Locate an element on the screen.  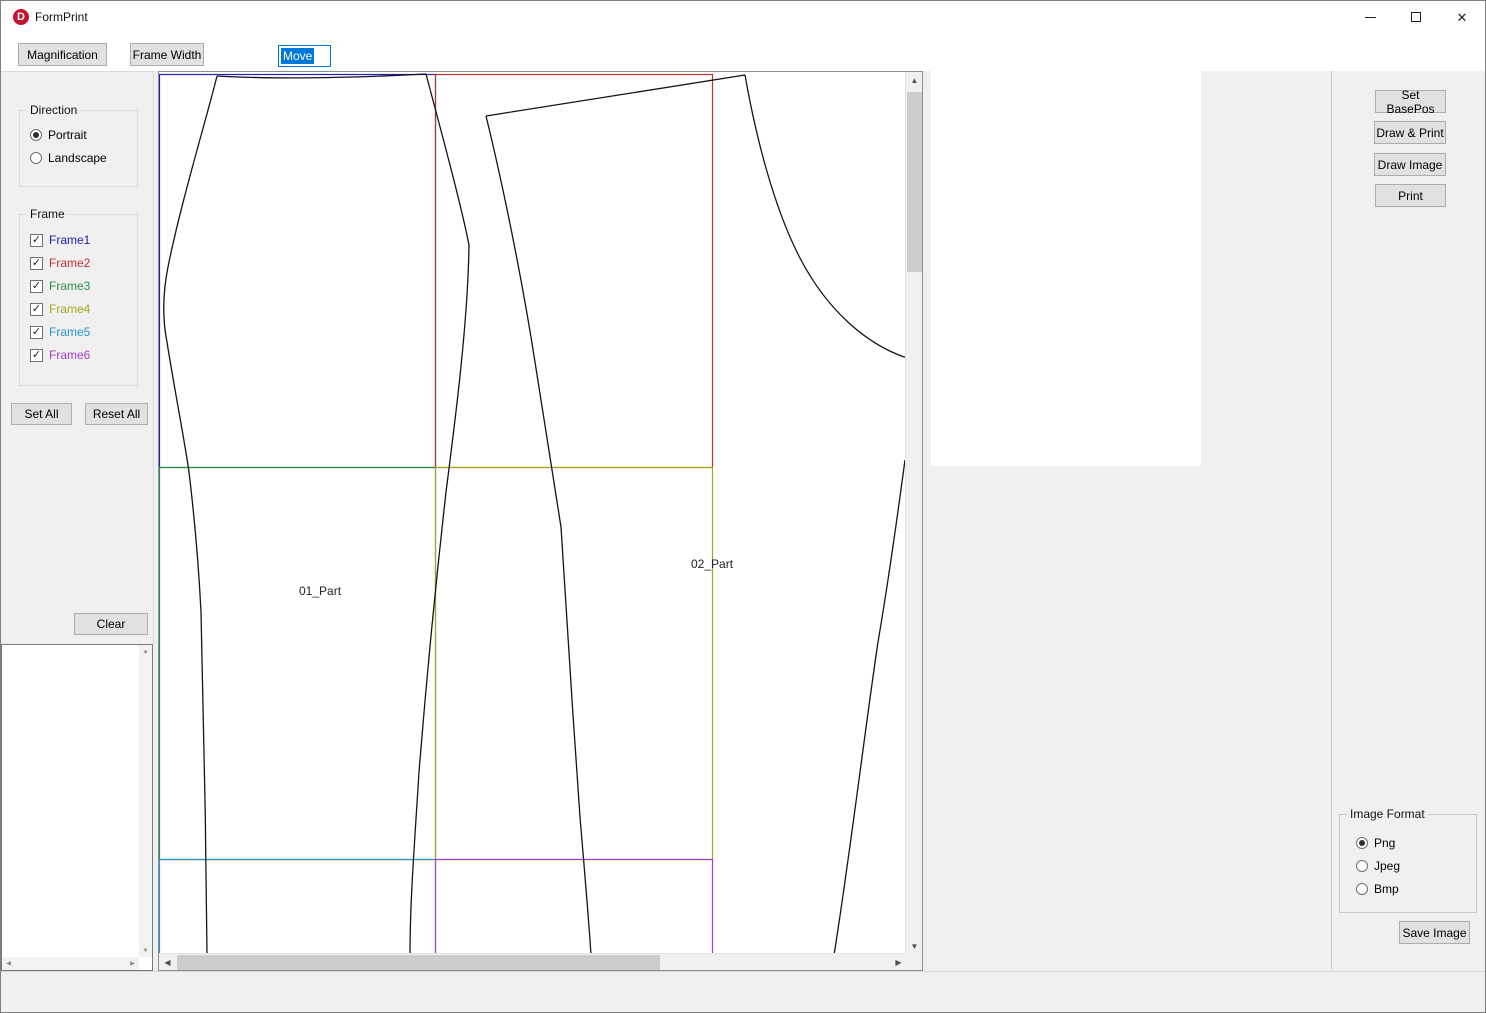
radio-landscape: Landscape is located at coordinates (68, 158).